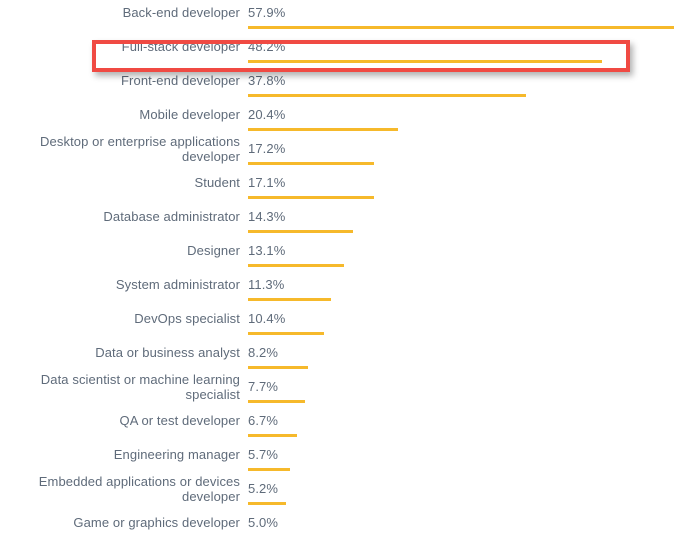 The image size is (685, 549). I want to click on row-category-label: QA or test developer, so click(179, 420).